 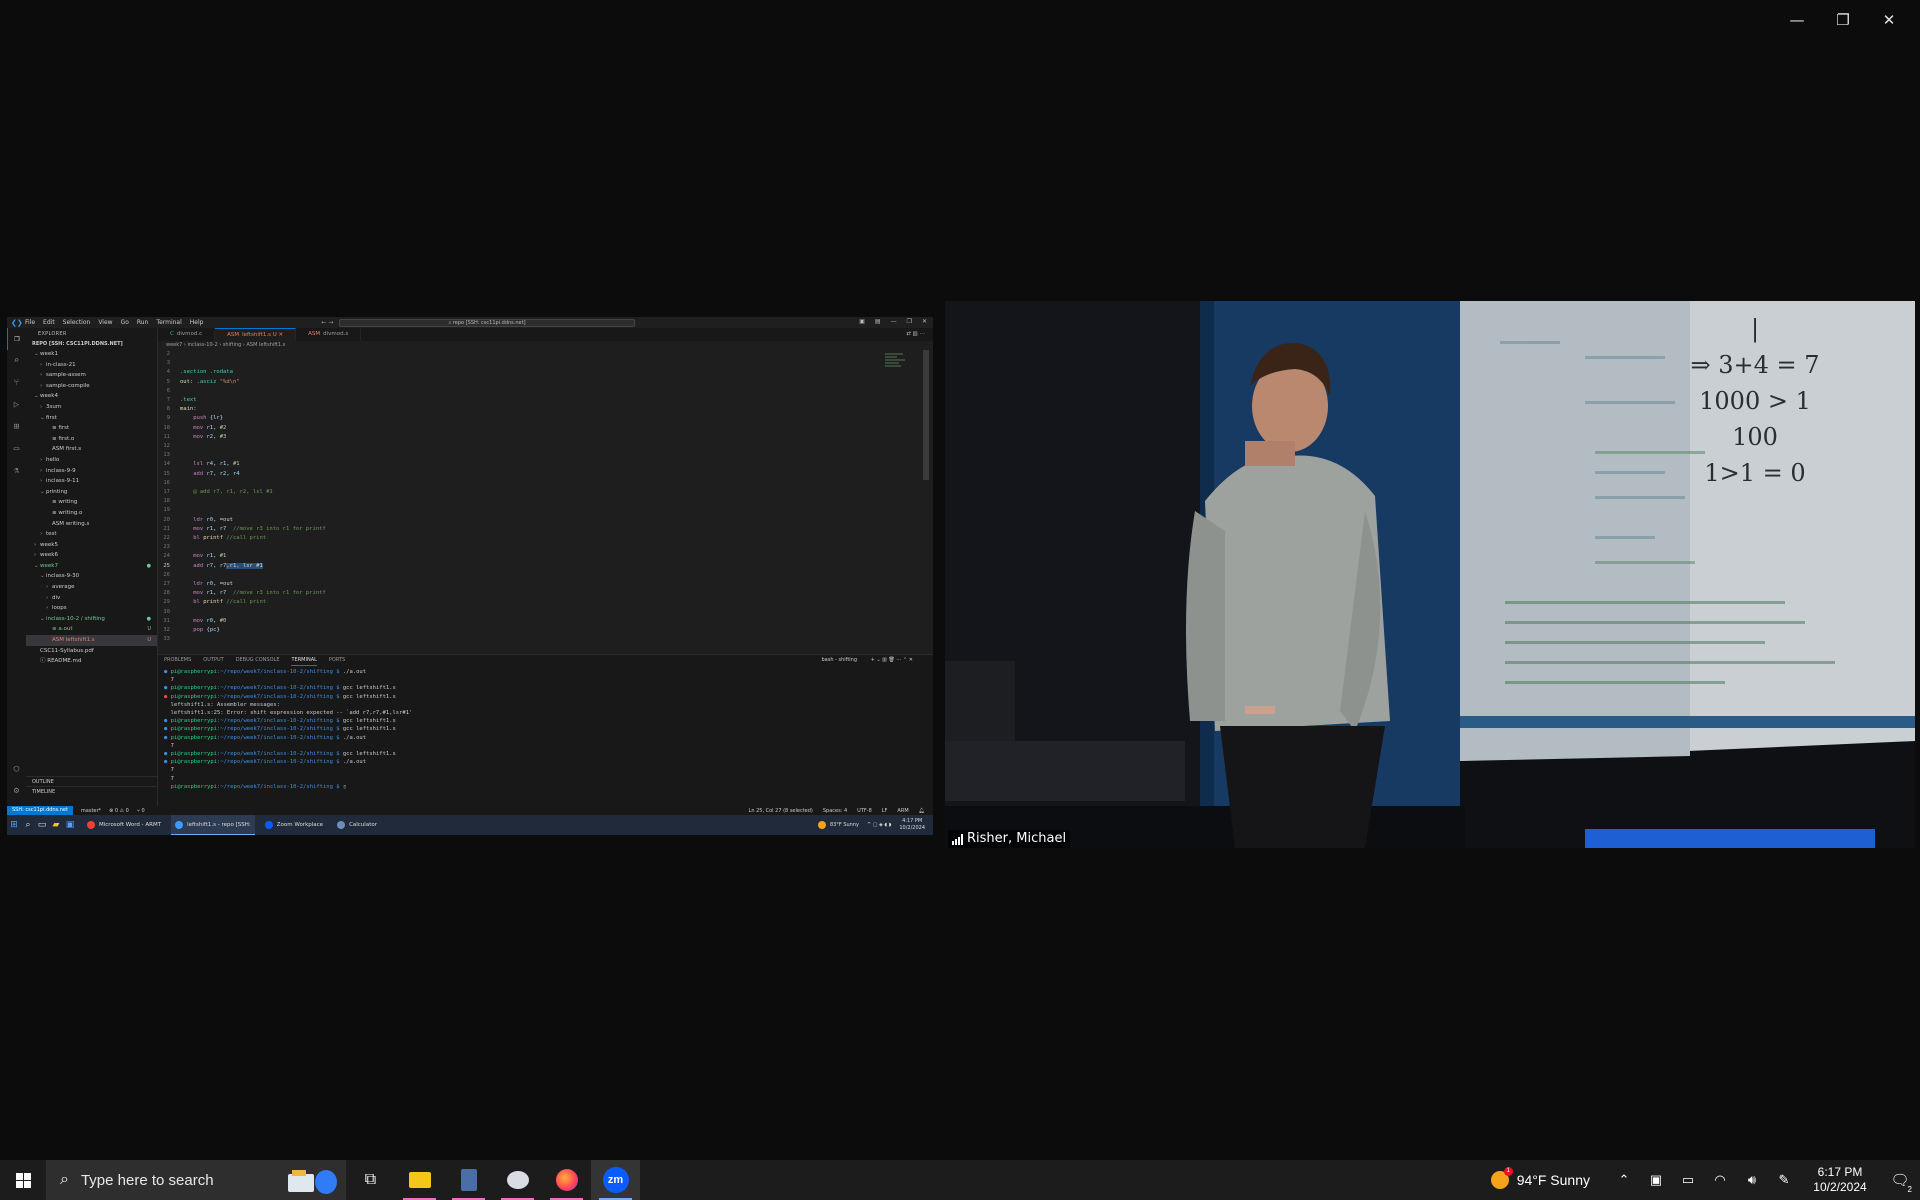 I want to click on extensions-icon: ⊞, so click(x=16, y=427).